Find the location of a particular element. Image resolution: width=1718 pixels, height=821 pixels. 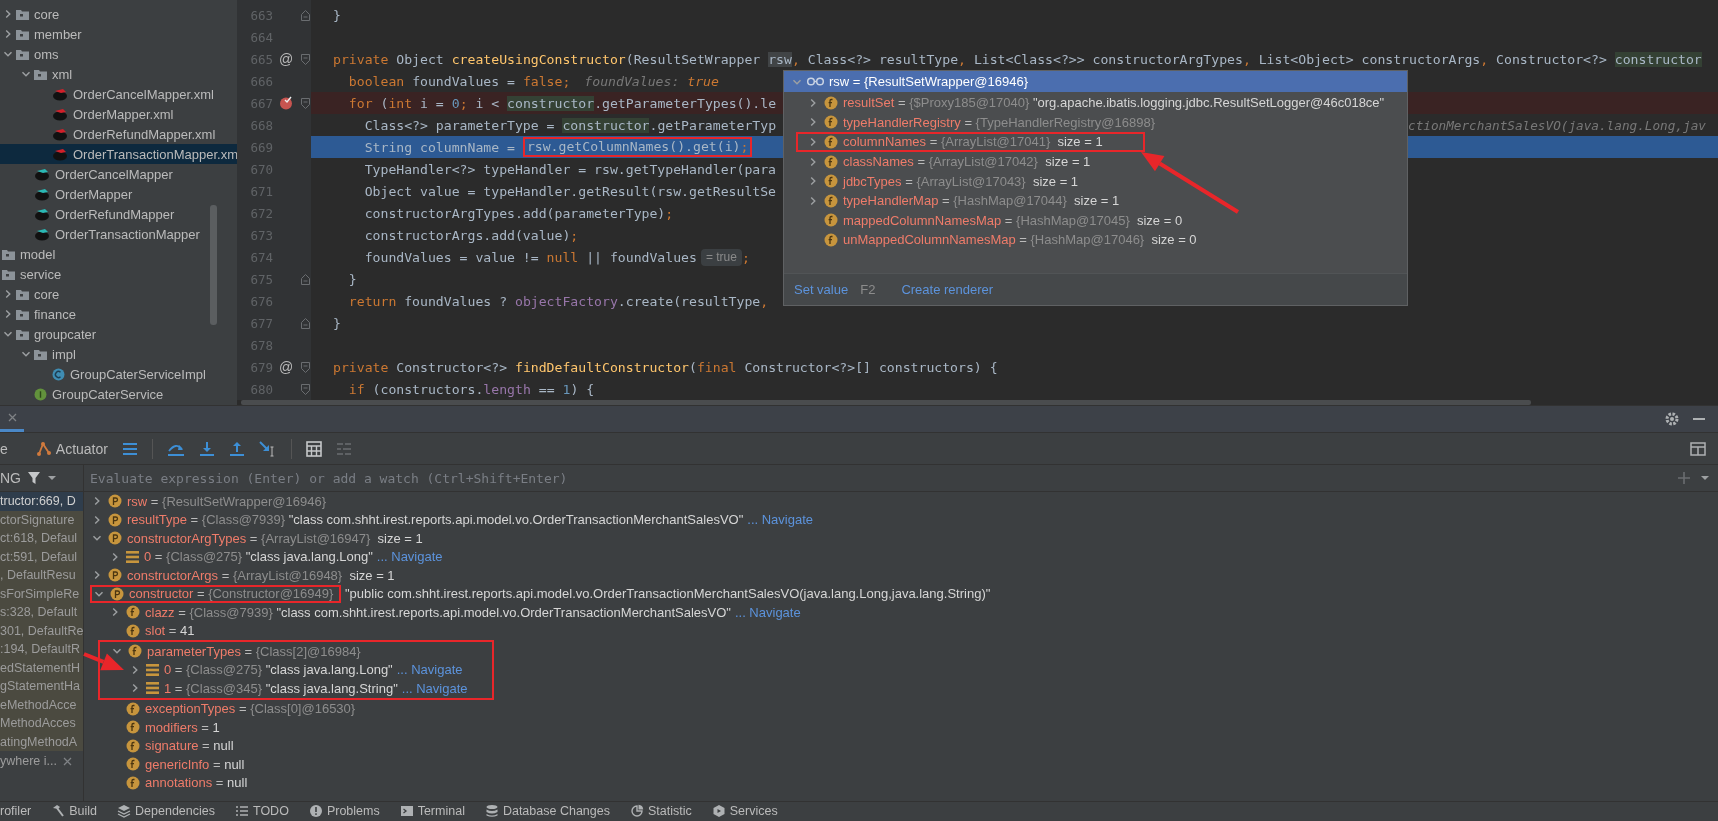

footer-link: Create renderer is located at coordinates (947, 289).